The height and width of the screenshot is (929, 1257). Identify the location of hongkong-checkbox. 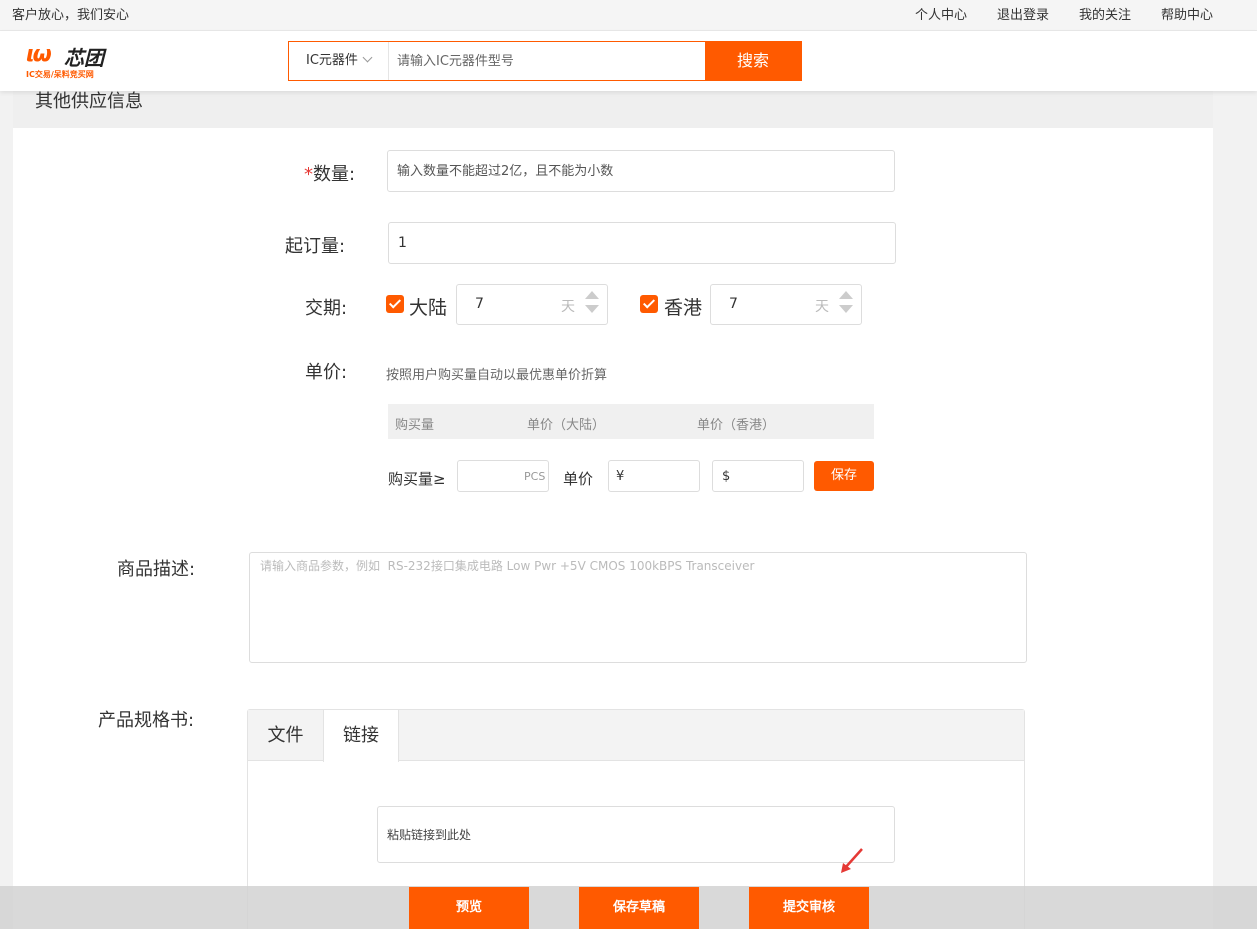
(649, 304).